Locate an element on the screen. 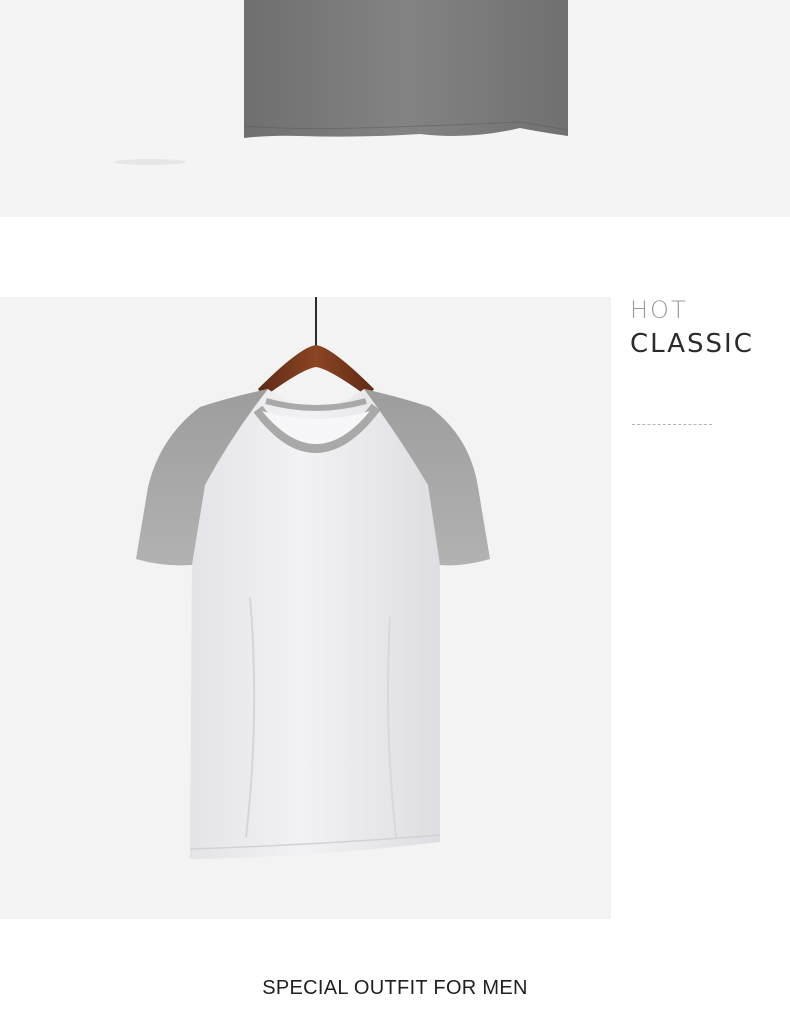 This screenshot has width=790, height=1011. dashed-divider is located at coordinates (672, 424).